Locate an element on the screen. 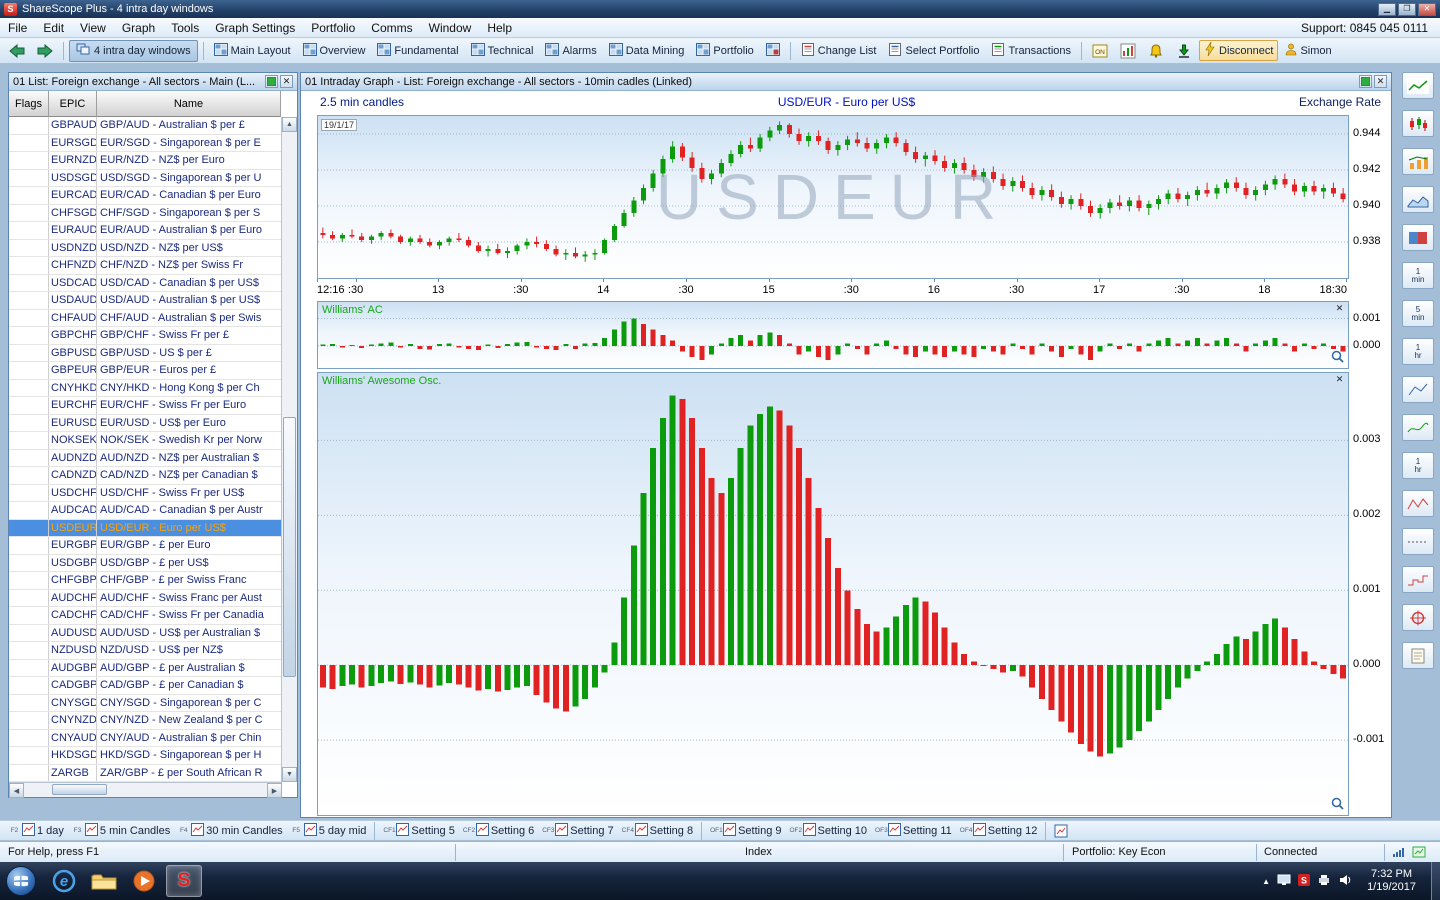 This screenshot has height=900, width=1440. line-chart-tool is located at coordinates (1418, 85).